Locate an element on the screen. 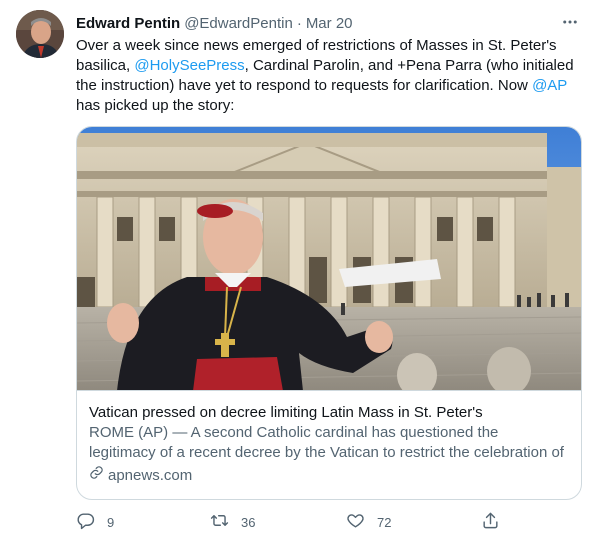  author-name: Edward Pentin is located at coordinates (128, 23).